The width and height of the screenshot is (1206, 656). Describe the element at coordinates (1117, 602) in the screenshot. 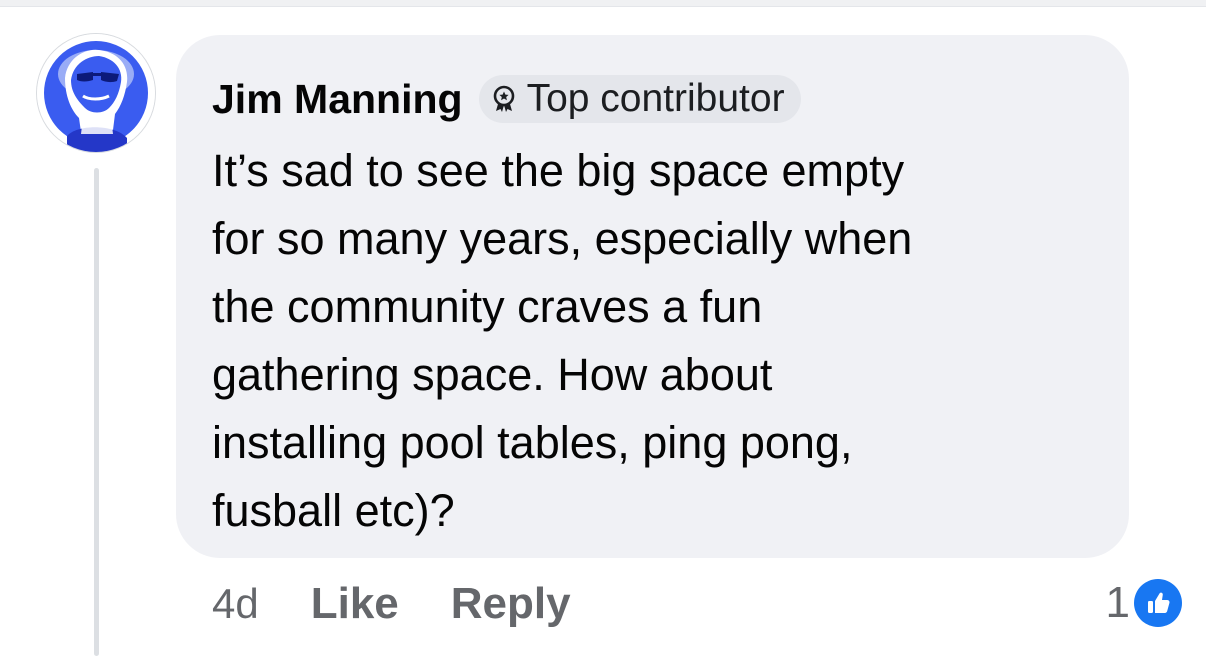

I see `reaction-count: 1` at that location.